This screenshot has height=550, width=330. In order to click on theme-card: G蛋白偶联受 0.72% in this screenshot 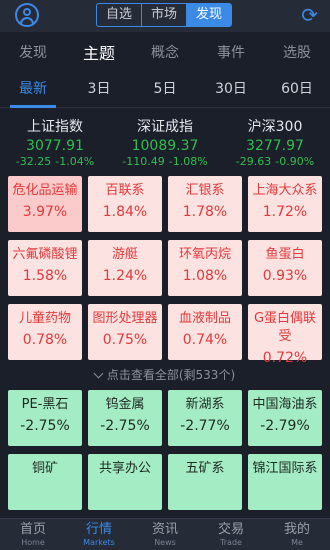, I will do `click(285, 335)`.